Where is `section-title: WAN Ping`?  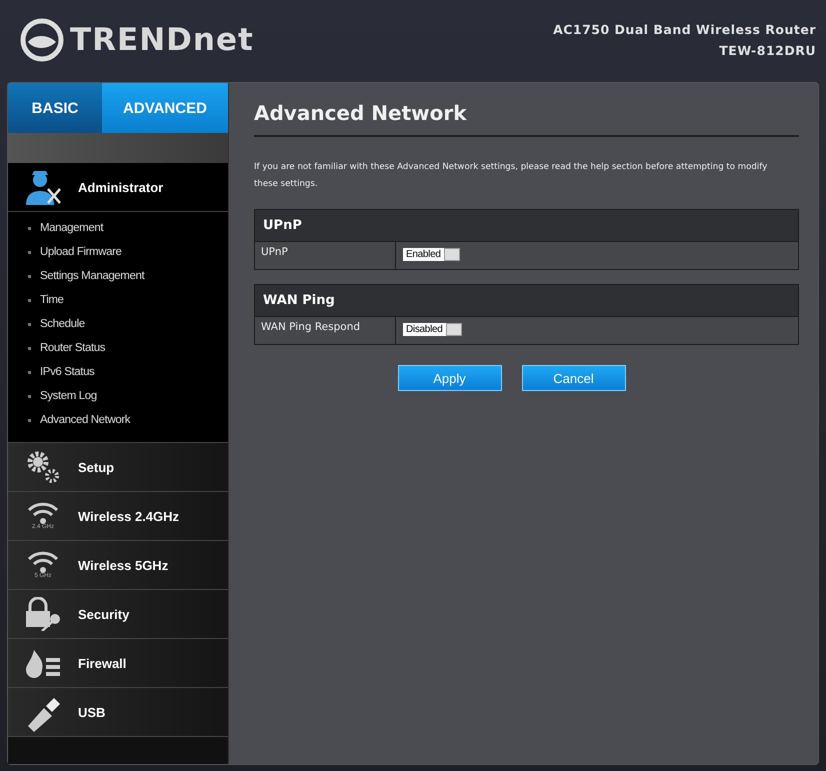
section-title: WAN Ping is located at coordinates (526, 300).